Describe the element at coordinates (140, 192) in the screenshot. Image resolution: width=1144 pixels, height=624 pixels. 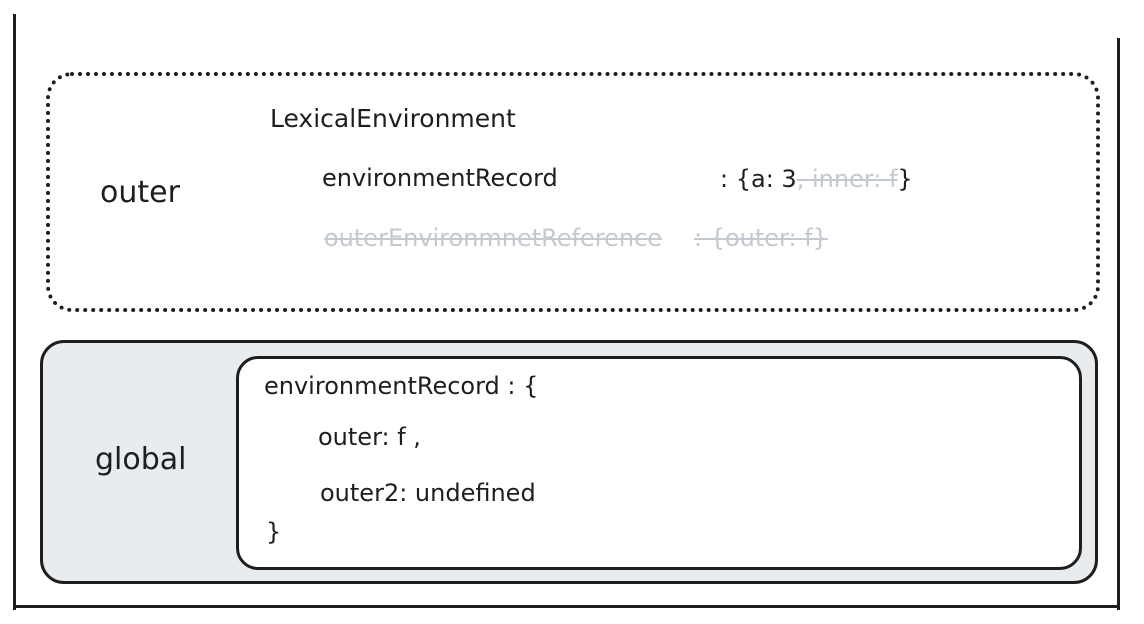
I see `outer-context-label: outer` at that location.